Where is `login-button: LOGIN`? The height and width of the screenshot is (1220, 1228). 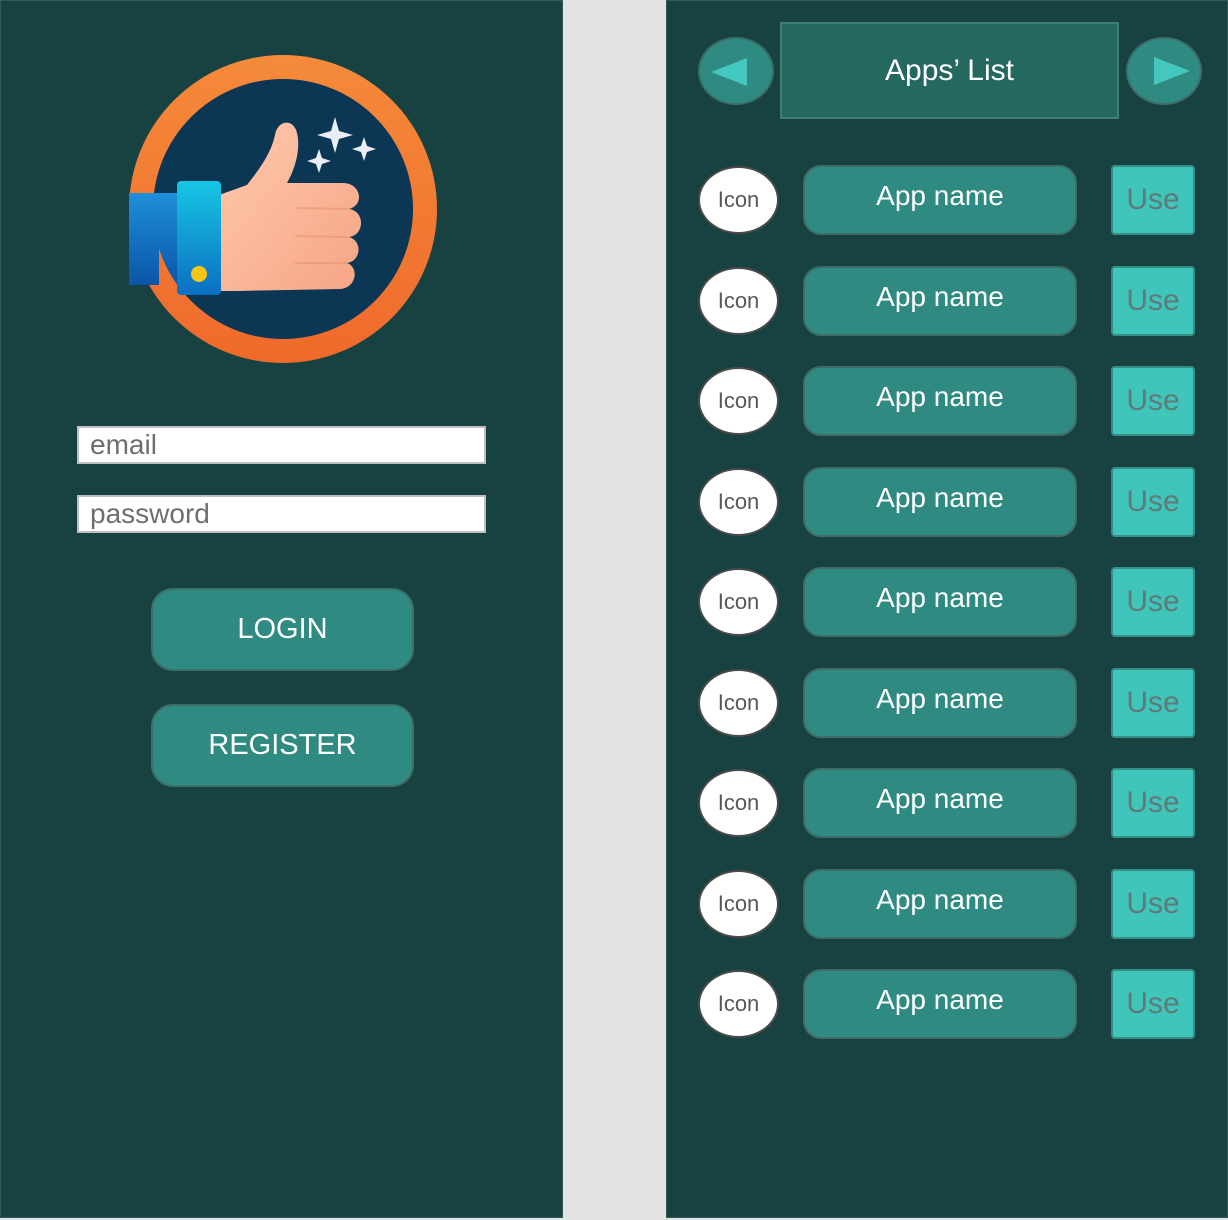
login-button: LOGIN is located at coordinates (282, 629).